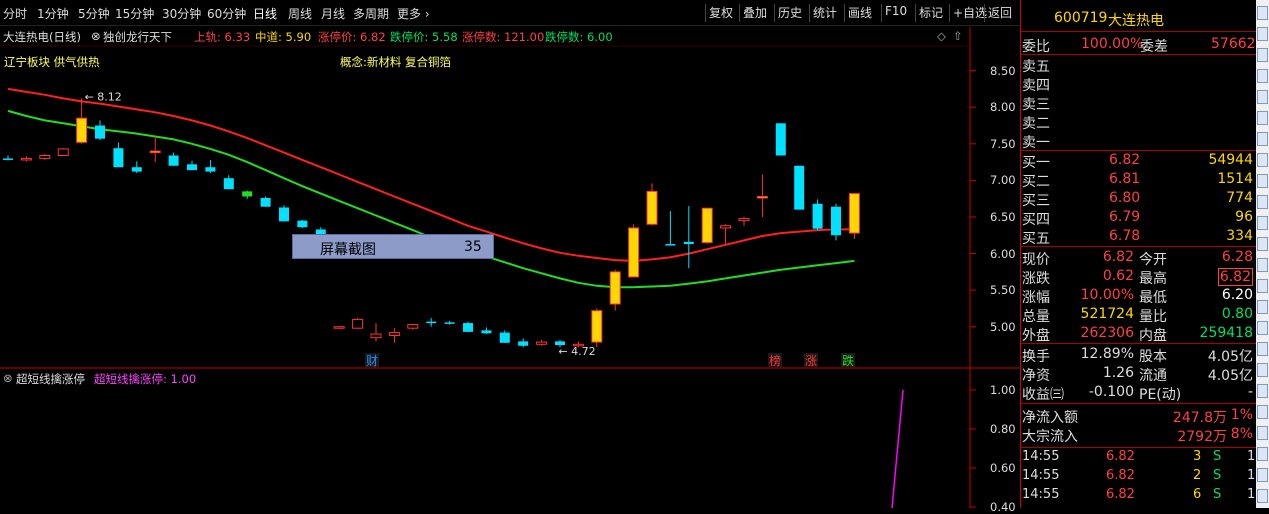 The width and height of the screenshot is (1269, 514). I want to click on flow-pct: 8%, so click(1241, 434).